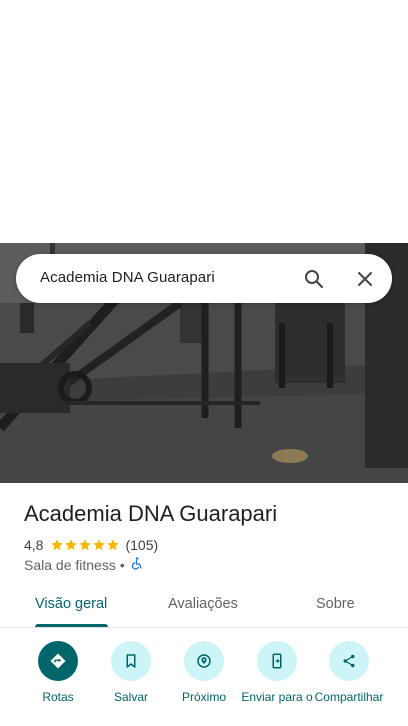  Describe the element at coordinates (335, 604) in the screenshot. I see `tab-about: Sobre` at that location.